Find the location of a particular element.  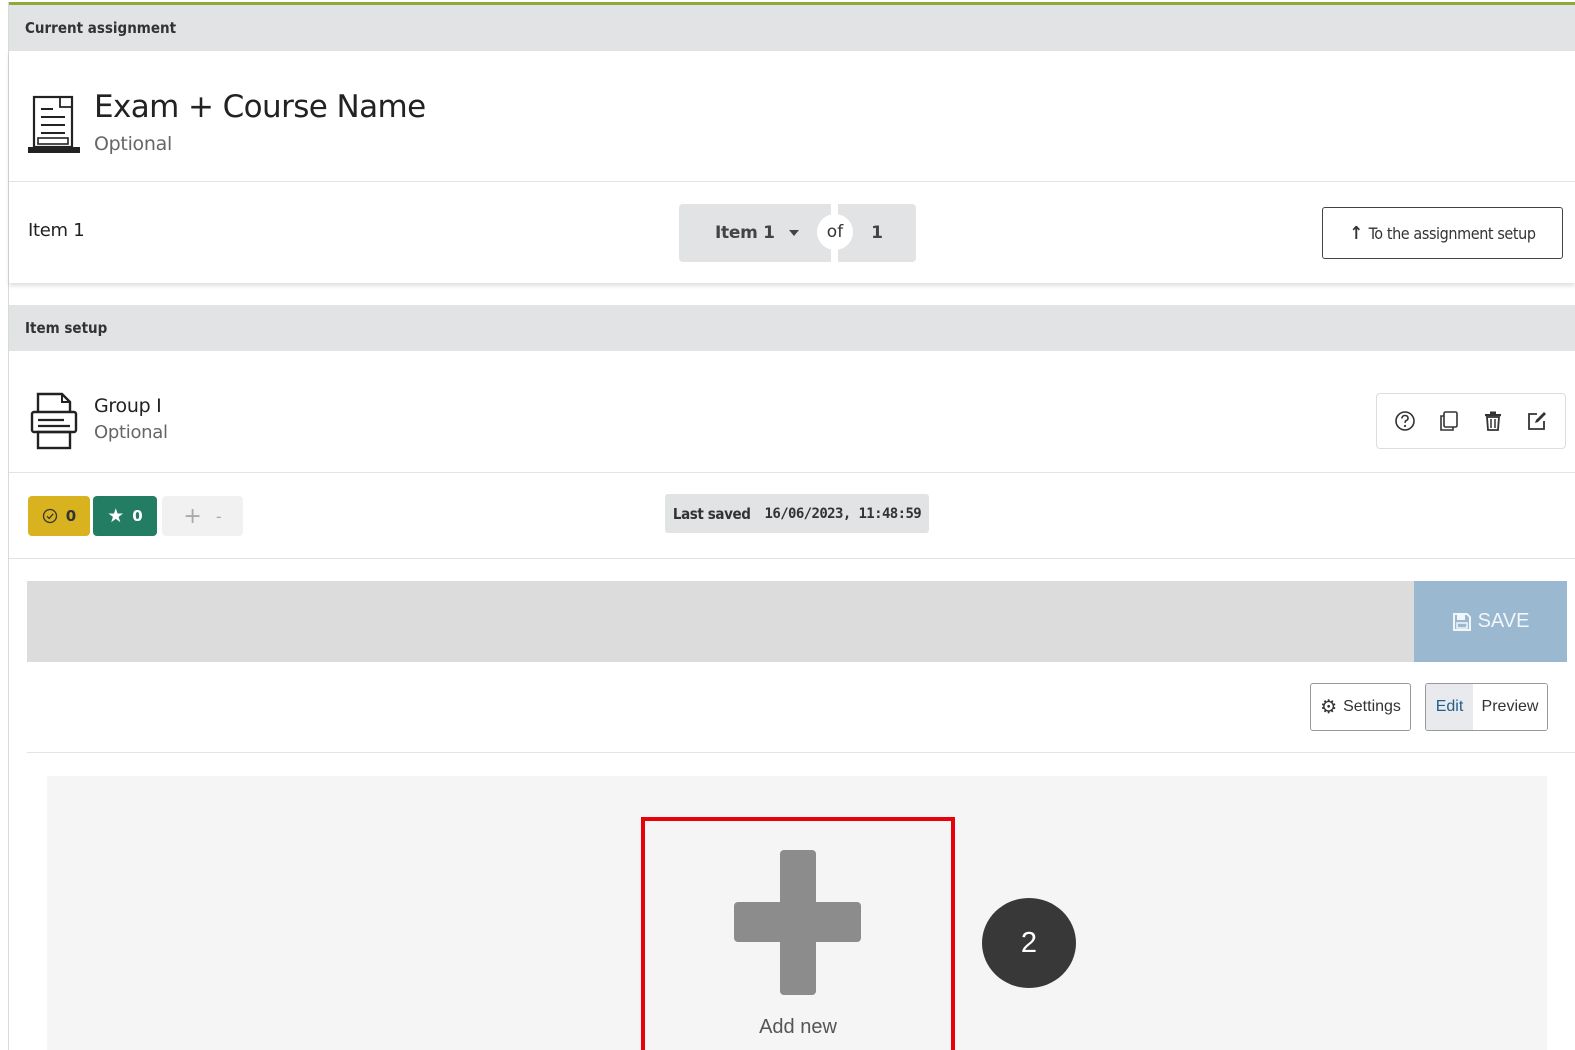

last-saved-timestamp: 16/06/2023, 11:48:59 is located at coordinates (843, 513).